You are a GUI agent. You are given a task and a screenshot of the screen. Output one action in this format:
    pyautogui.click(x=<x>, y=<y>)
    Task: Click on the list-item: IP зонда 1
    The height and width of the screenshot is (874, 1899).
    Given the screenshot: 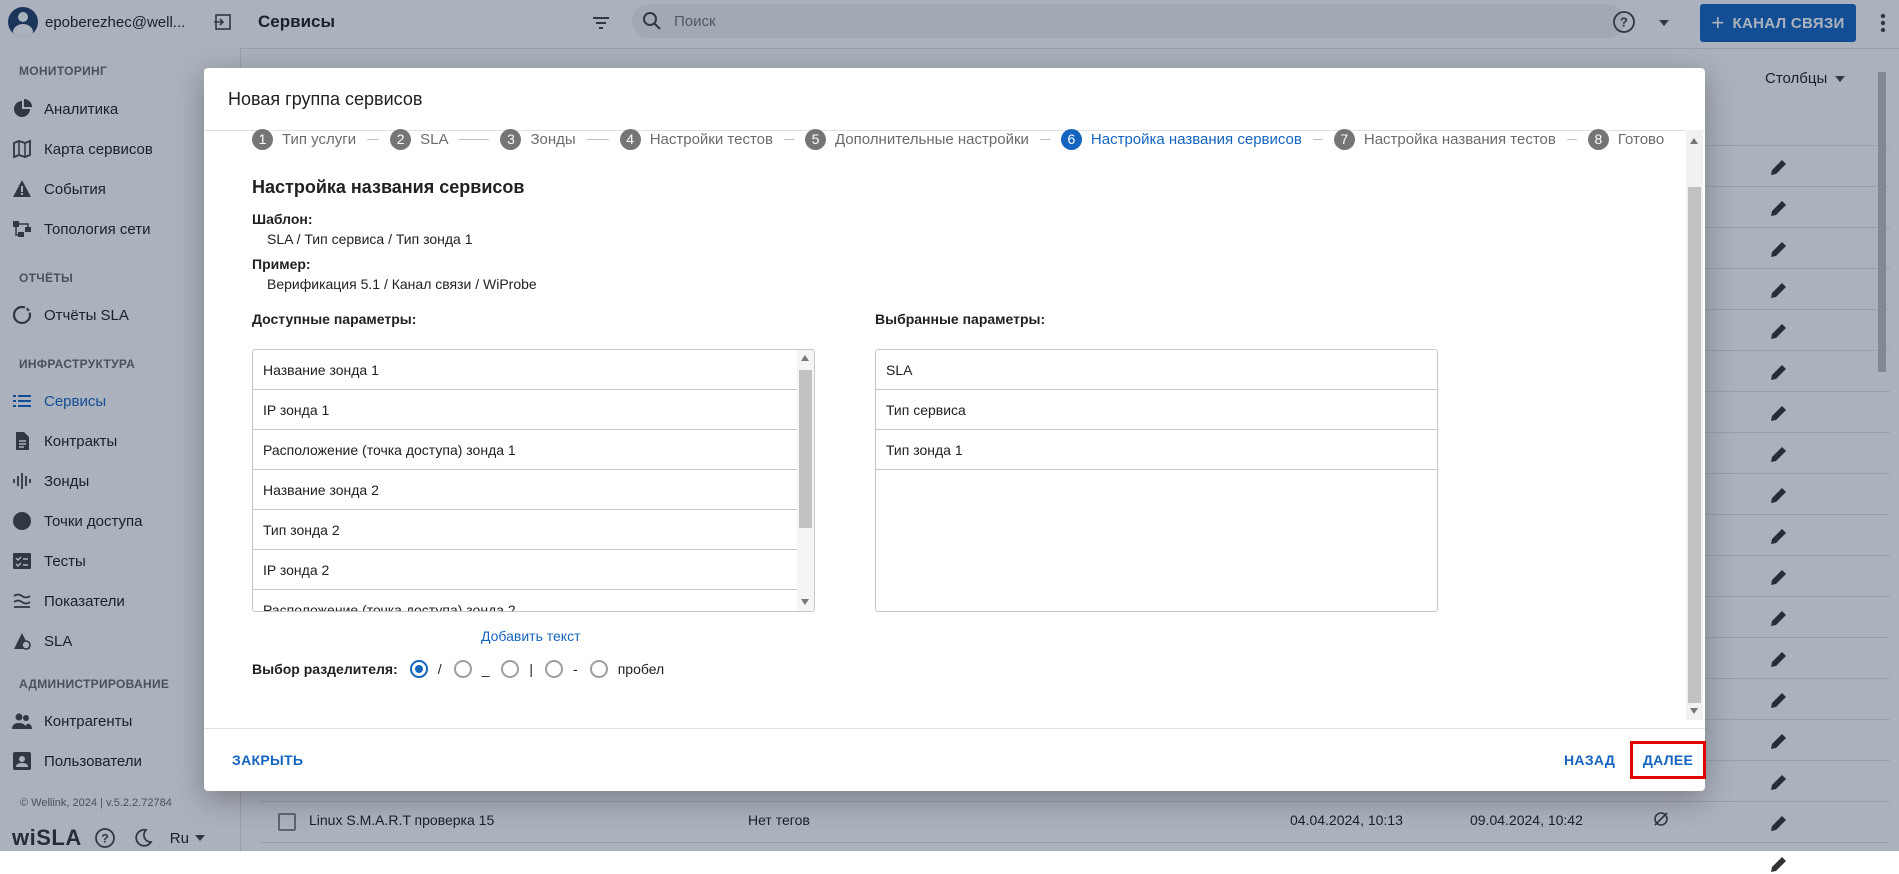 What is the action you would take?
    pyautogui.click(x=525, y=410)
    